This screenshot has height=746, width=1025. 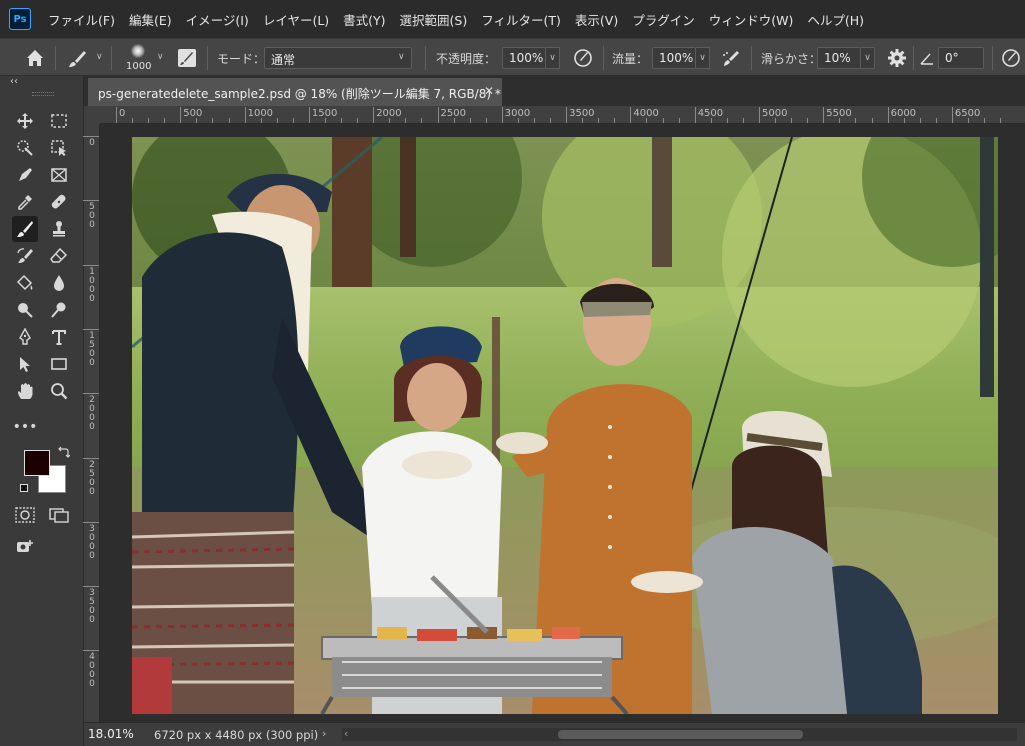 I want to click on collapse-panel-icon: ‹‹, so click(x=14, y=81).